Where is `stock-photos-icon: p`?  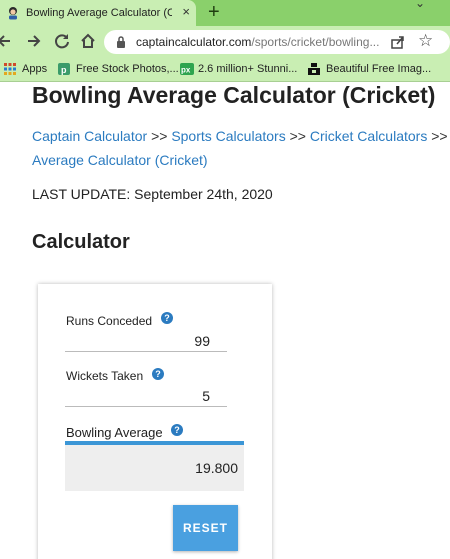 stock-photos-icon: p is located at coordinates (64, 69).